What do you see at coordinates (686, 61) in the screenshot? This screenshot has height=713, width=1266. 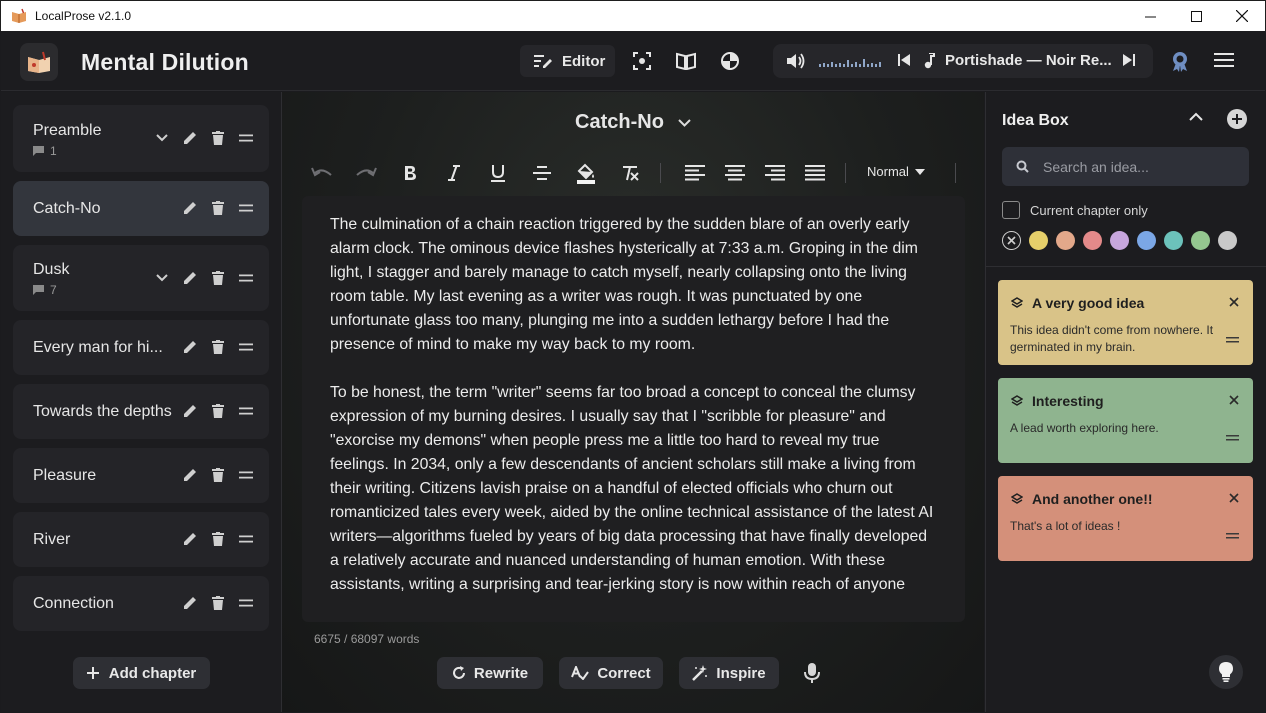 I see `read-mode-button` at bounding box center [686, 61].